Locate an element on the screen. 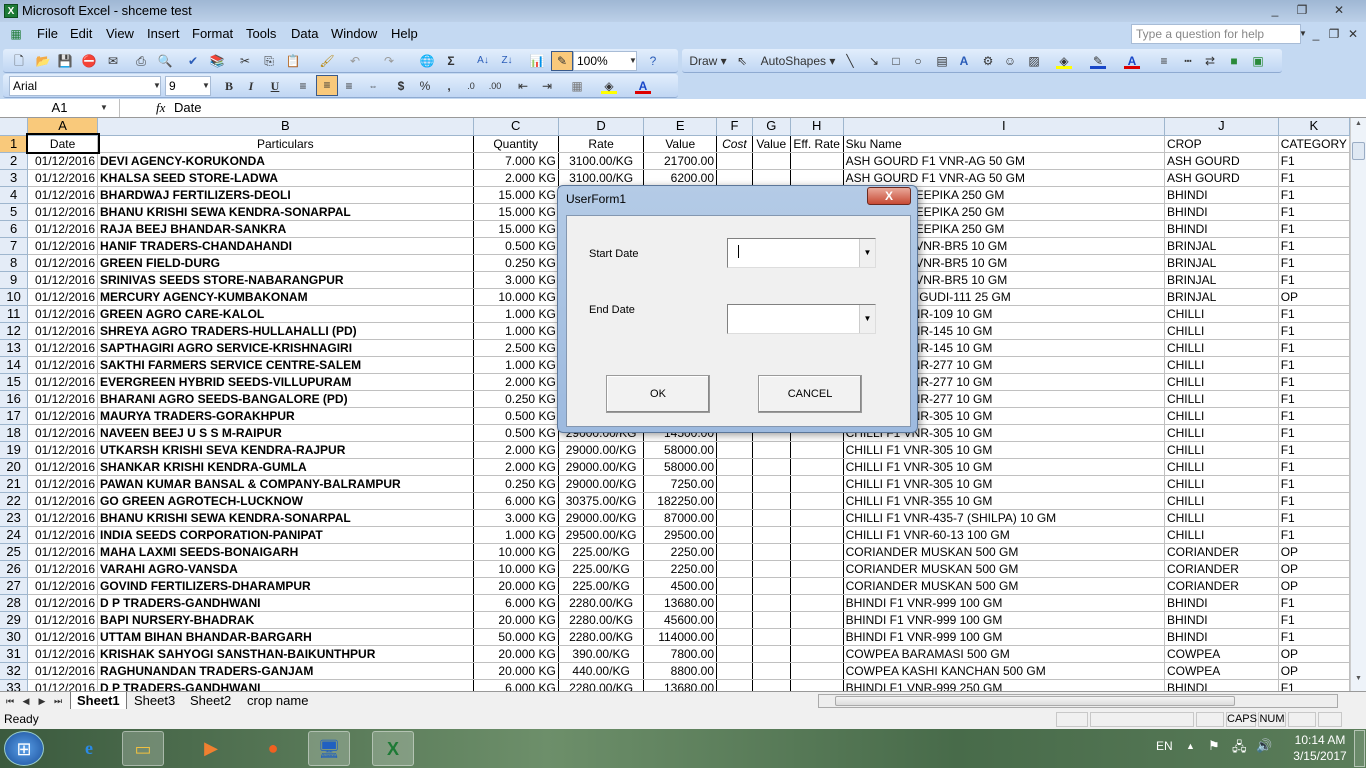  3d-style-icon: ▣ is located at coordinates (1258, 61).